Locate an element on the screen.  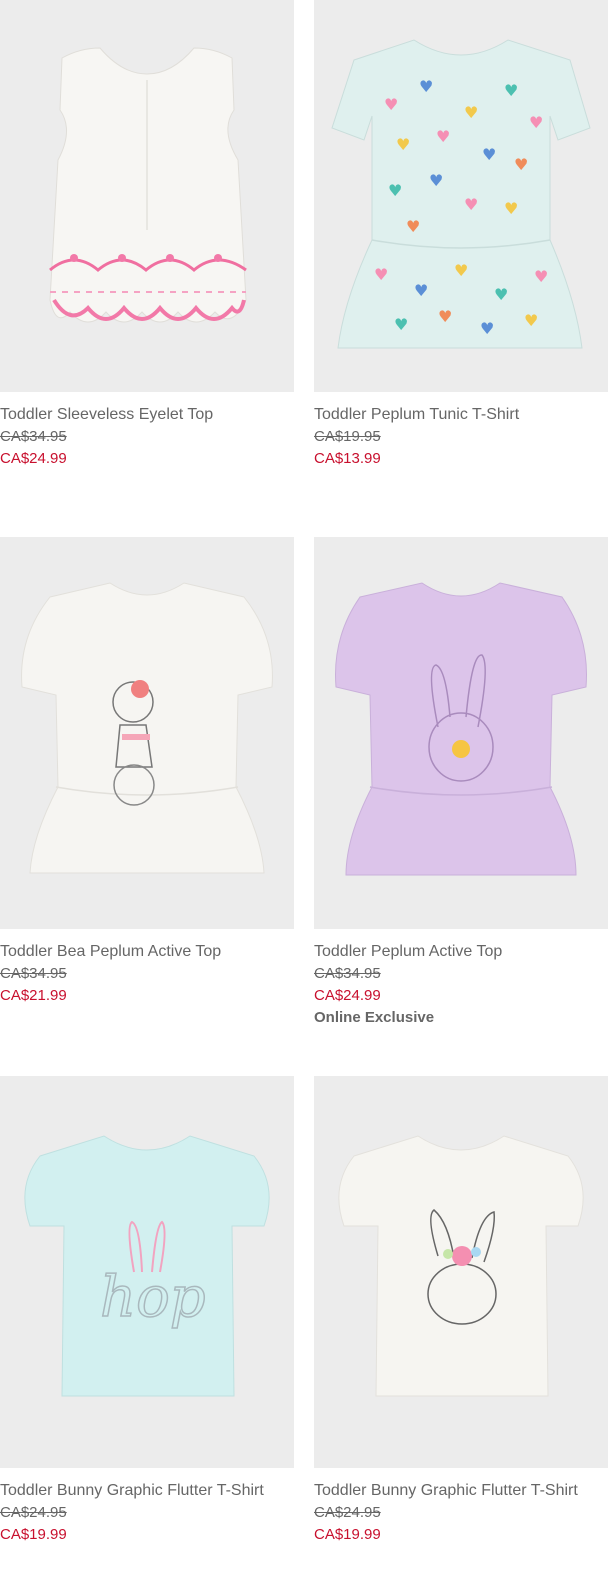
product-name: Toddler Bea Peplum Active Top is located at coordinates (147, 952).